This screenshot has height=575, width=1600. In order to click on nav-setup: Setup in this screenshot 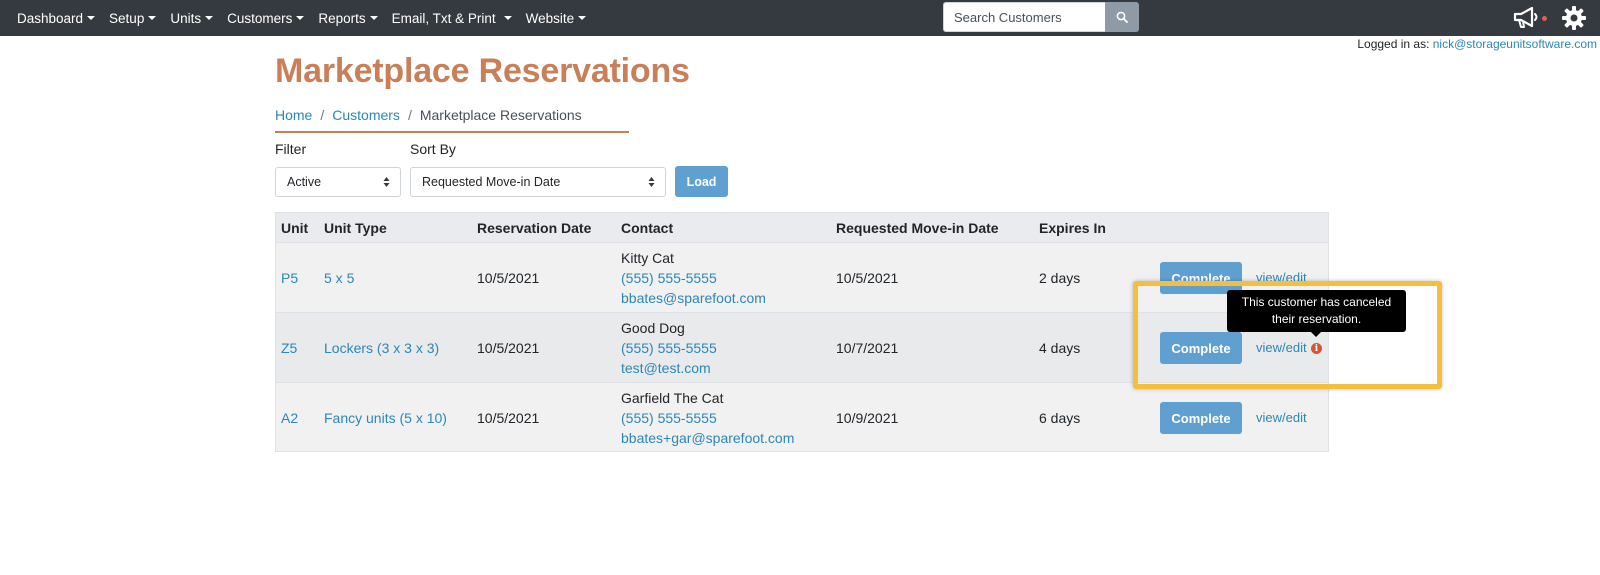, I will do `click(132, 18)`.